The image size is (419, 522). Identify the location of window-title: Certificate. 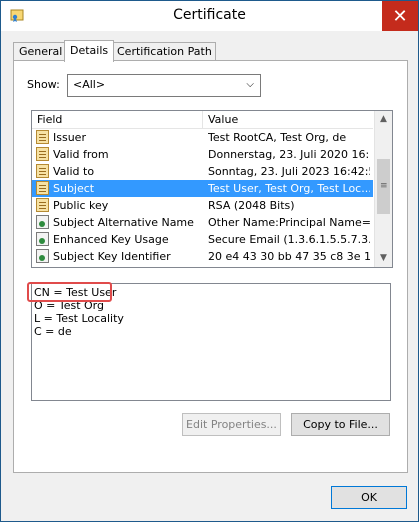
(209, 15).